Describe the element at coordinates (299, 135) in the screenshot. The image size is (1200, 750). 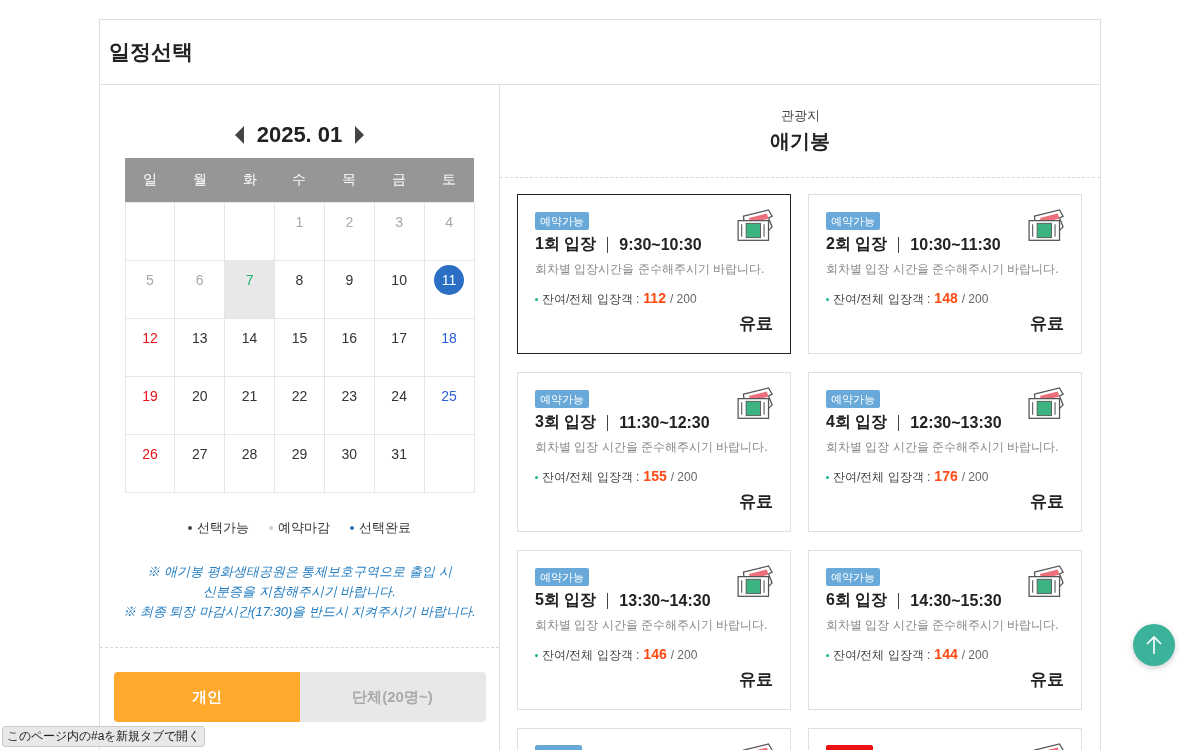
I see `month-label: 2025. 01` at that location.